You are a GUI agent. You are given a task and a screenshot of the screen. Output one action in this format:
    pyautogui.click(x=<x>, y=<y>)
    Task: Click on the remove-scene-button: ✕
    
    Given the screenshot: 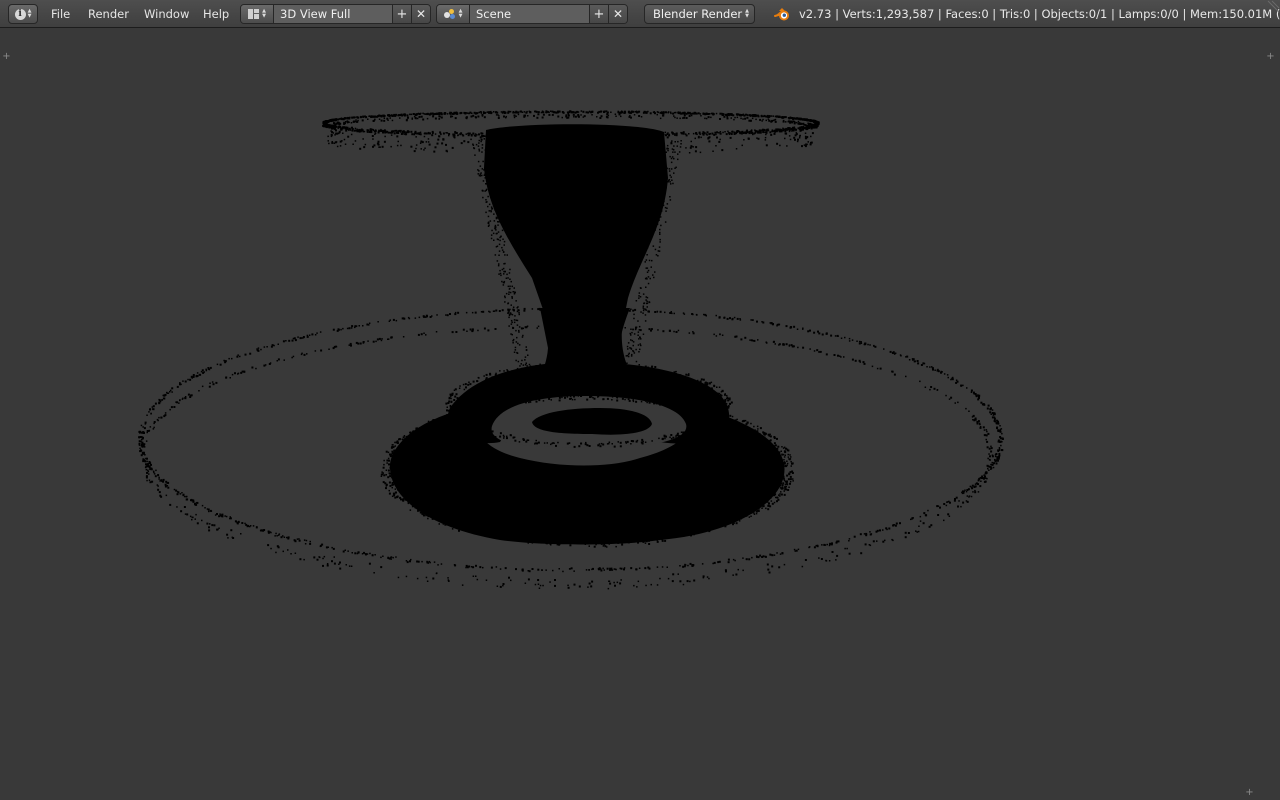 What is the action you would take?
    pyautogui.click(x=617, y=14)
    